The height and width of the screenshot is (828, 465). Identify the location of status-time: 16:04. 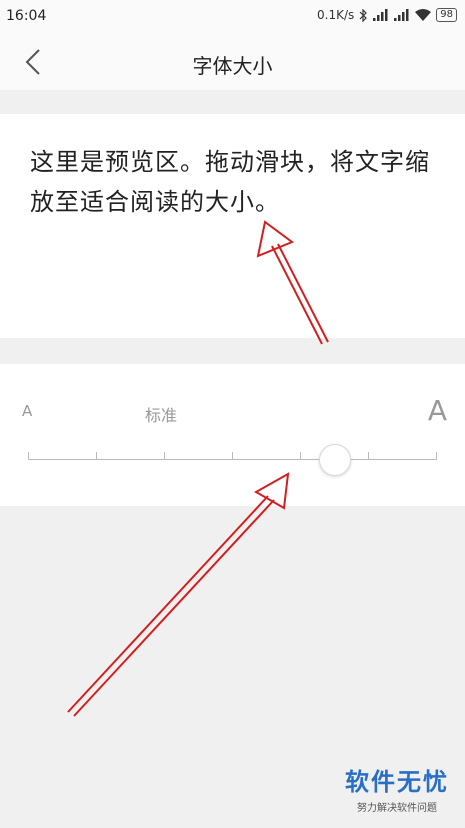
(26, 16).